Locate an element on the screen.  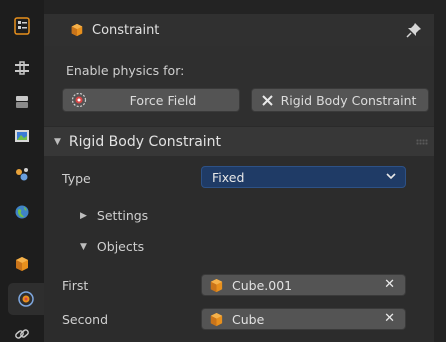
settings-subpanel-header: ▶ Settings is located at coordinates (114, 215).